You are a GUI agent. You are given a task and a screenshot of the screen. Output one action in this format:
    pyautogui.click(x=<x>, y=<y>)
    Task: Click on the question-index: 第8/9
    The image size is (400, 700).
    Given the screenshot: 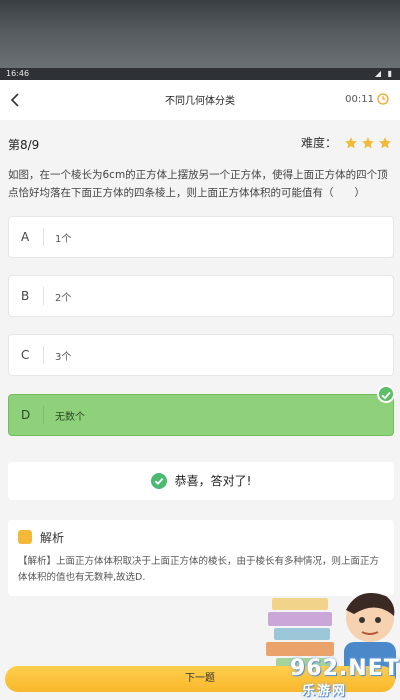 What is the action you would take?
    pyautogui.click(x=24, y=145)
    